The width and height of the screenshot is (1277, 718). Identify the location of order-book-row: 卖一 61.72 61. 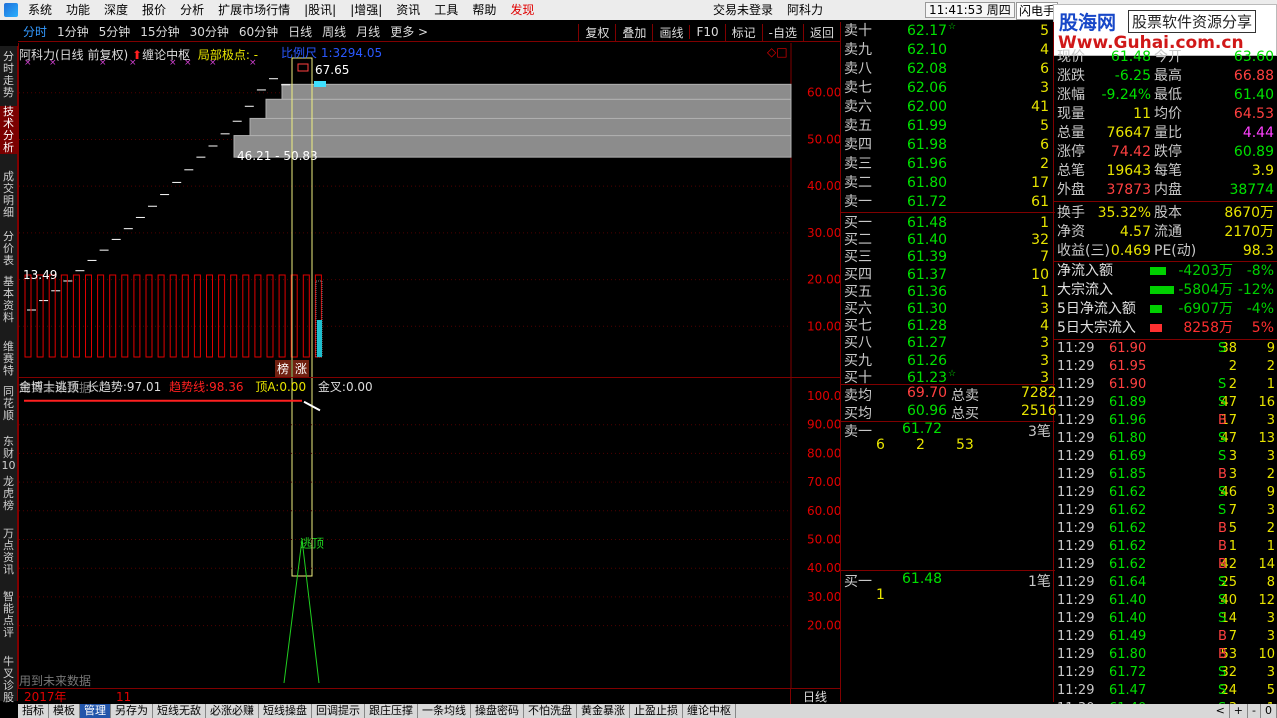
(948, 202).